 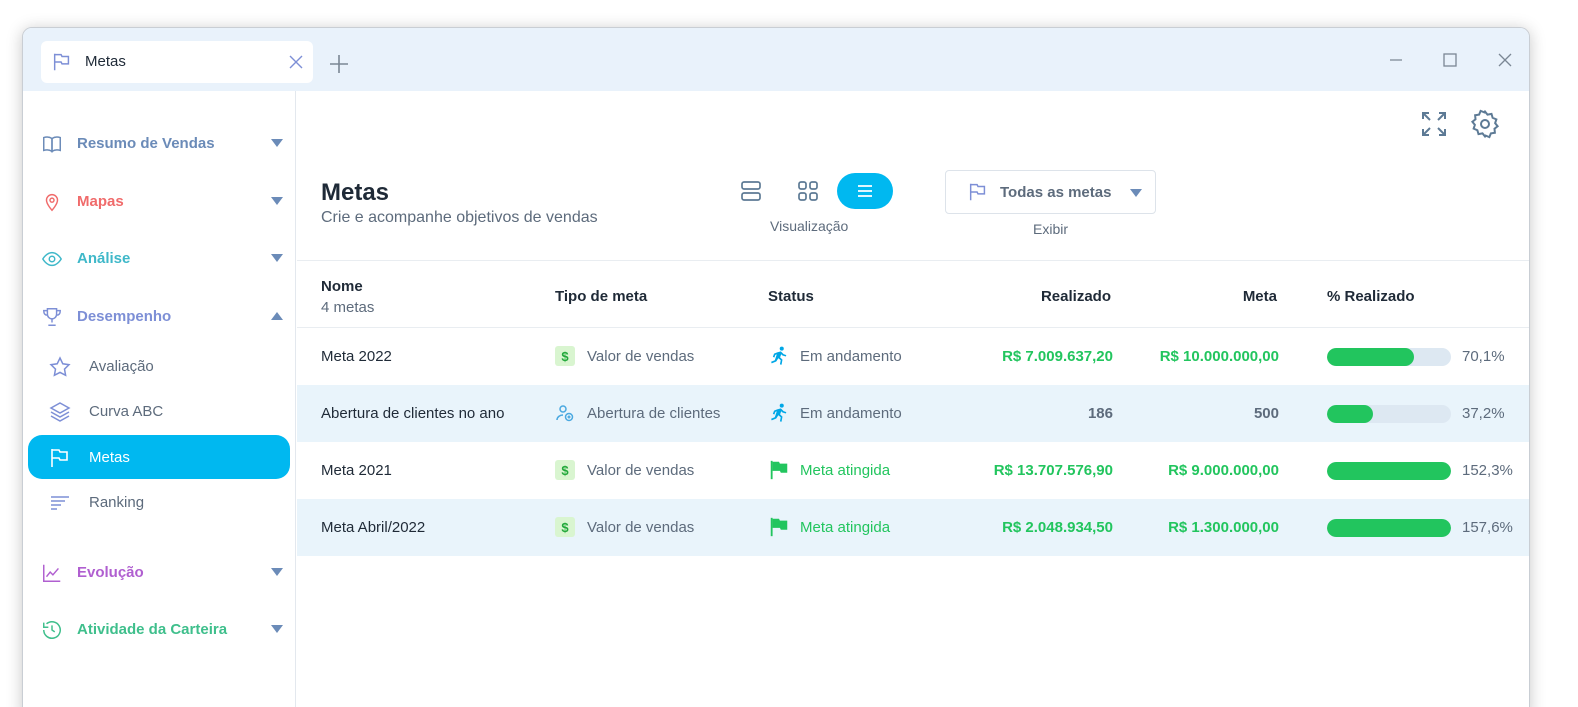 I want to click on close-window-icon, so click(x=1505, y=60).